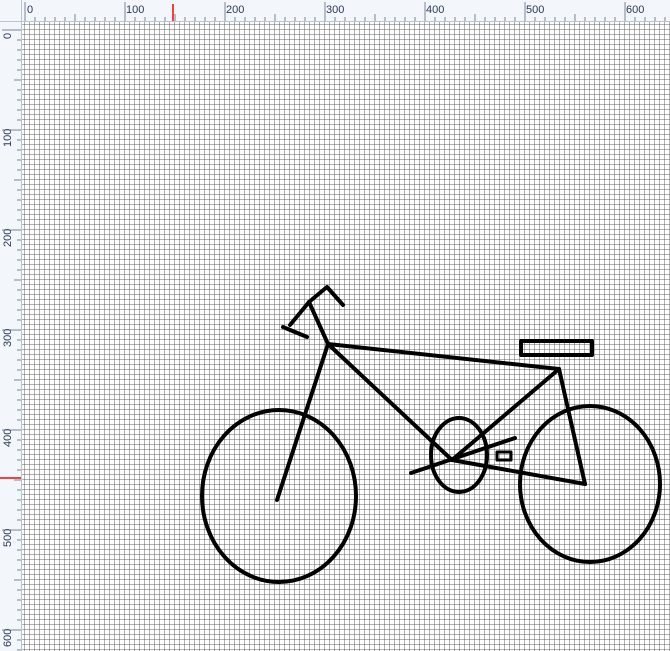  I want to click on ruler-corner, so click(11, 11).